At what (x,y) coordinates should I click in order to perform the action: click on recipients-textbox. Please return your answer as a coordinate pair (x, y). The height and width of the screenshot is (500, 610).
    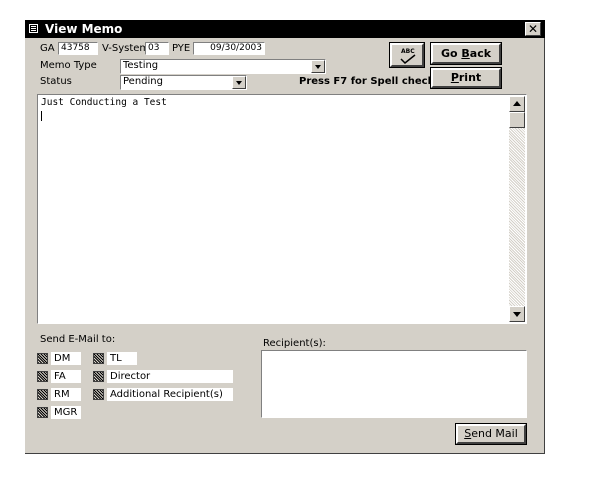
    Looking at the image, I should click on (394, 384).